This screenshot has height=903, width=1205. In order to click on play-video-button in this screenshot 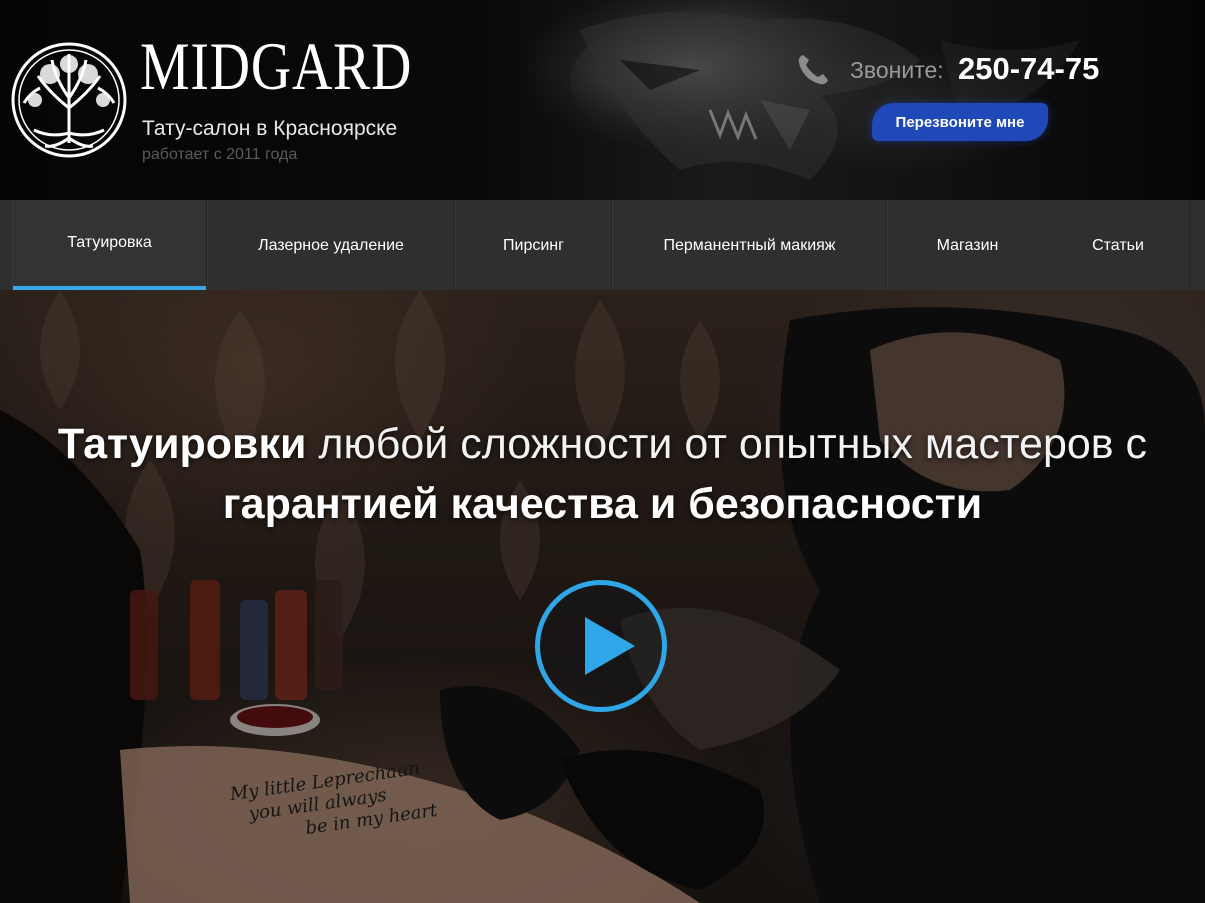, I will do `click(601, 646)`.